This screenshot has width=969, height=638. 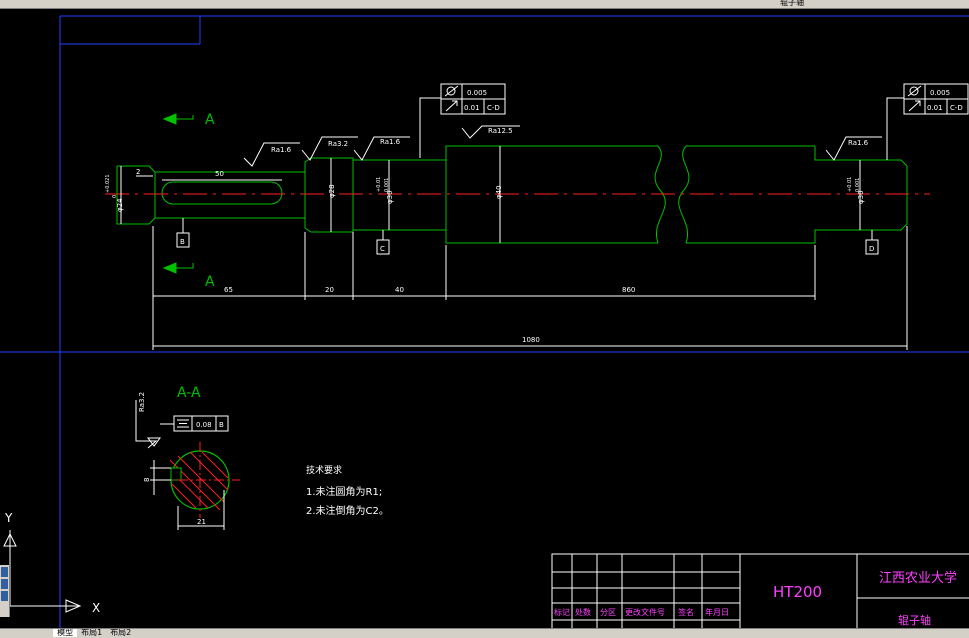 I want to click on dim-key-offset: 2, so click(x=138, y=172).